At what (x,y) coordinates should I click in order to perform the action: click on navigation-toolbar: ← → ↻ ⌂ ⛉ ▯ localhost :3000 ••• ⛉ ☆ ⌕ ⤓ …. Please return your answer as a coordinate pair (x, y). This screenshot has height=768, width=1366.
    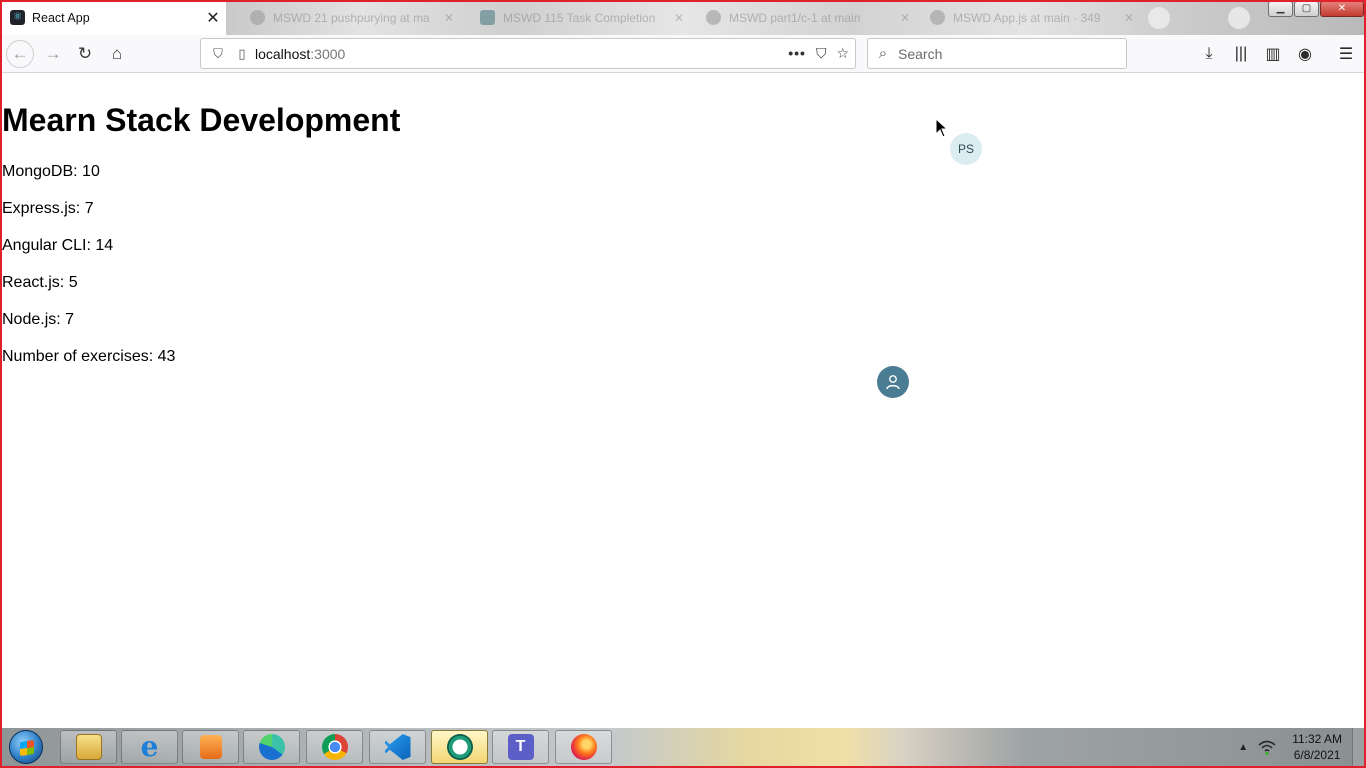
    Looking at the image, I should click on (683, 54).